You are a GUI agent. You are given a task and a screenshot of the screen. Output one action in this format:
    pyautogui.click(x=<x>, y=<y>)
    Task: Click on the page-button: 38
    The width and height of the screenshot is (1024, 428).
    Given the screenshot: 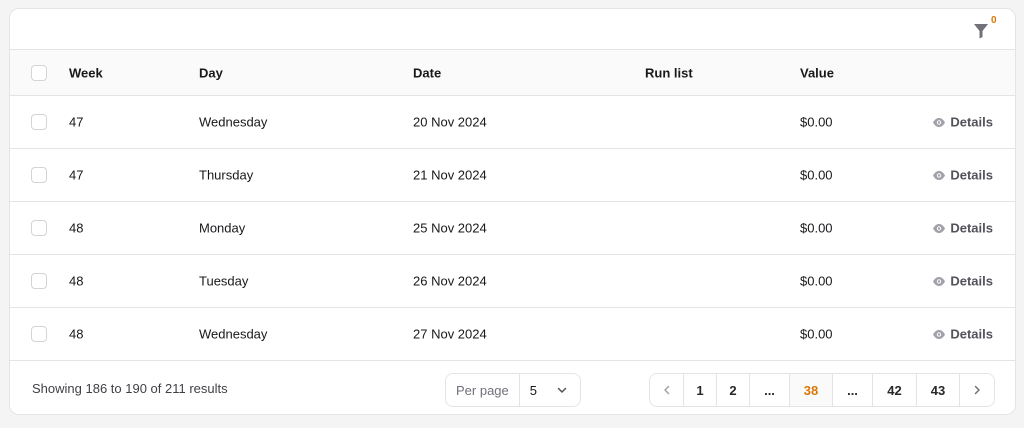 What is the action you would take?
    pyautogui.click(x=811, y=390)
    